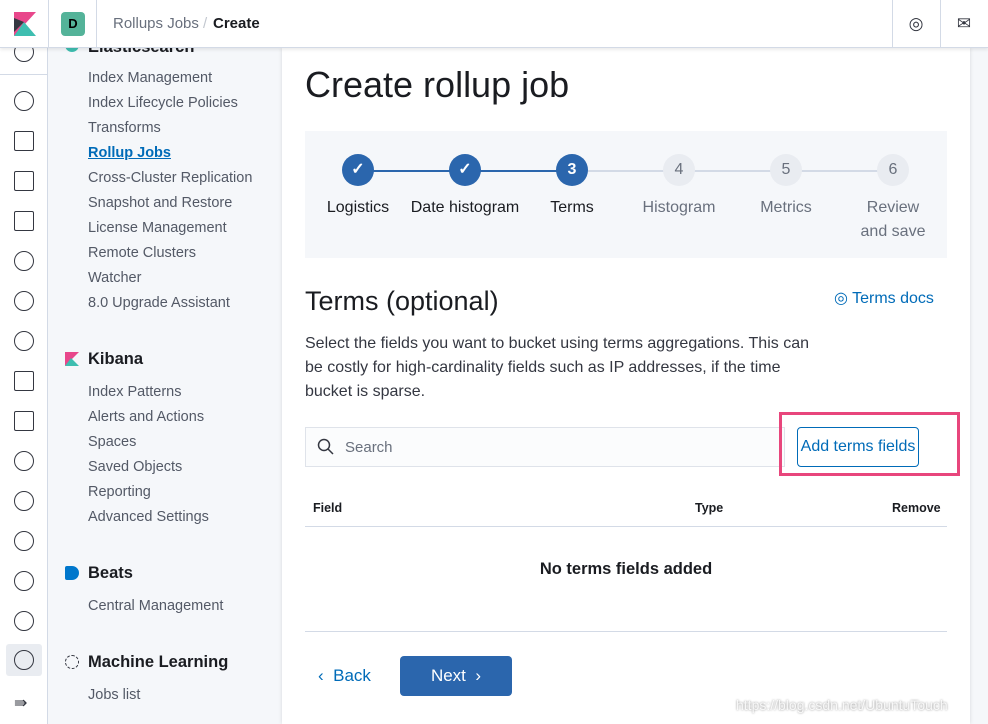 The image size is (988, 724). What do you see at coordinates (473, 675) in the screenshot?
I see `chevron-right-icon: ›` at bounding box center [473, 675].